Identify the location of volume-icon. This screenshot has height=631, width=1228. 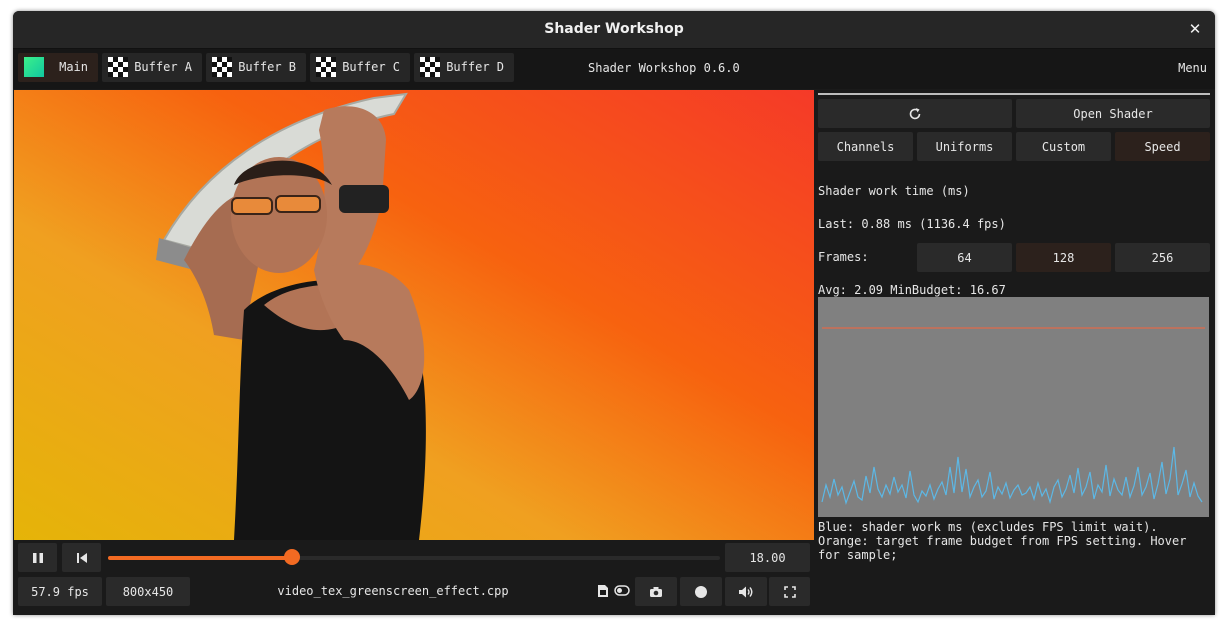
(746, 591).